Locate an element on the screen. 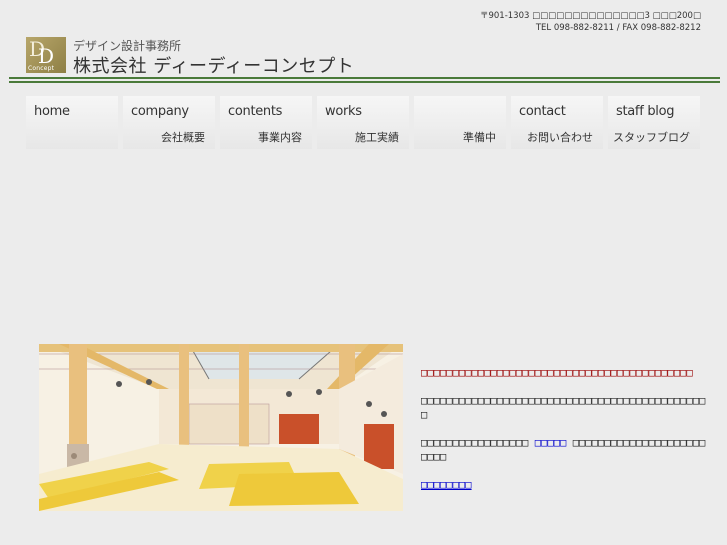  nav-contents: contents 事業内容 is located at coordinates (266, 122).